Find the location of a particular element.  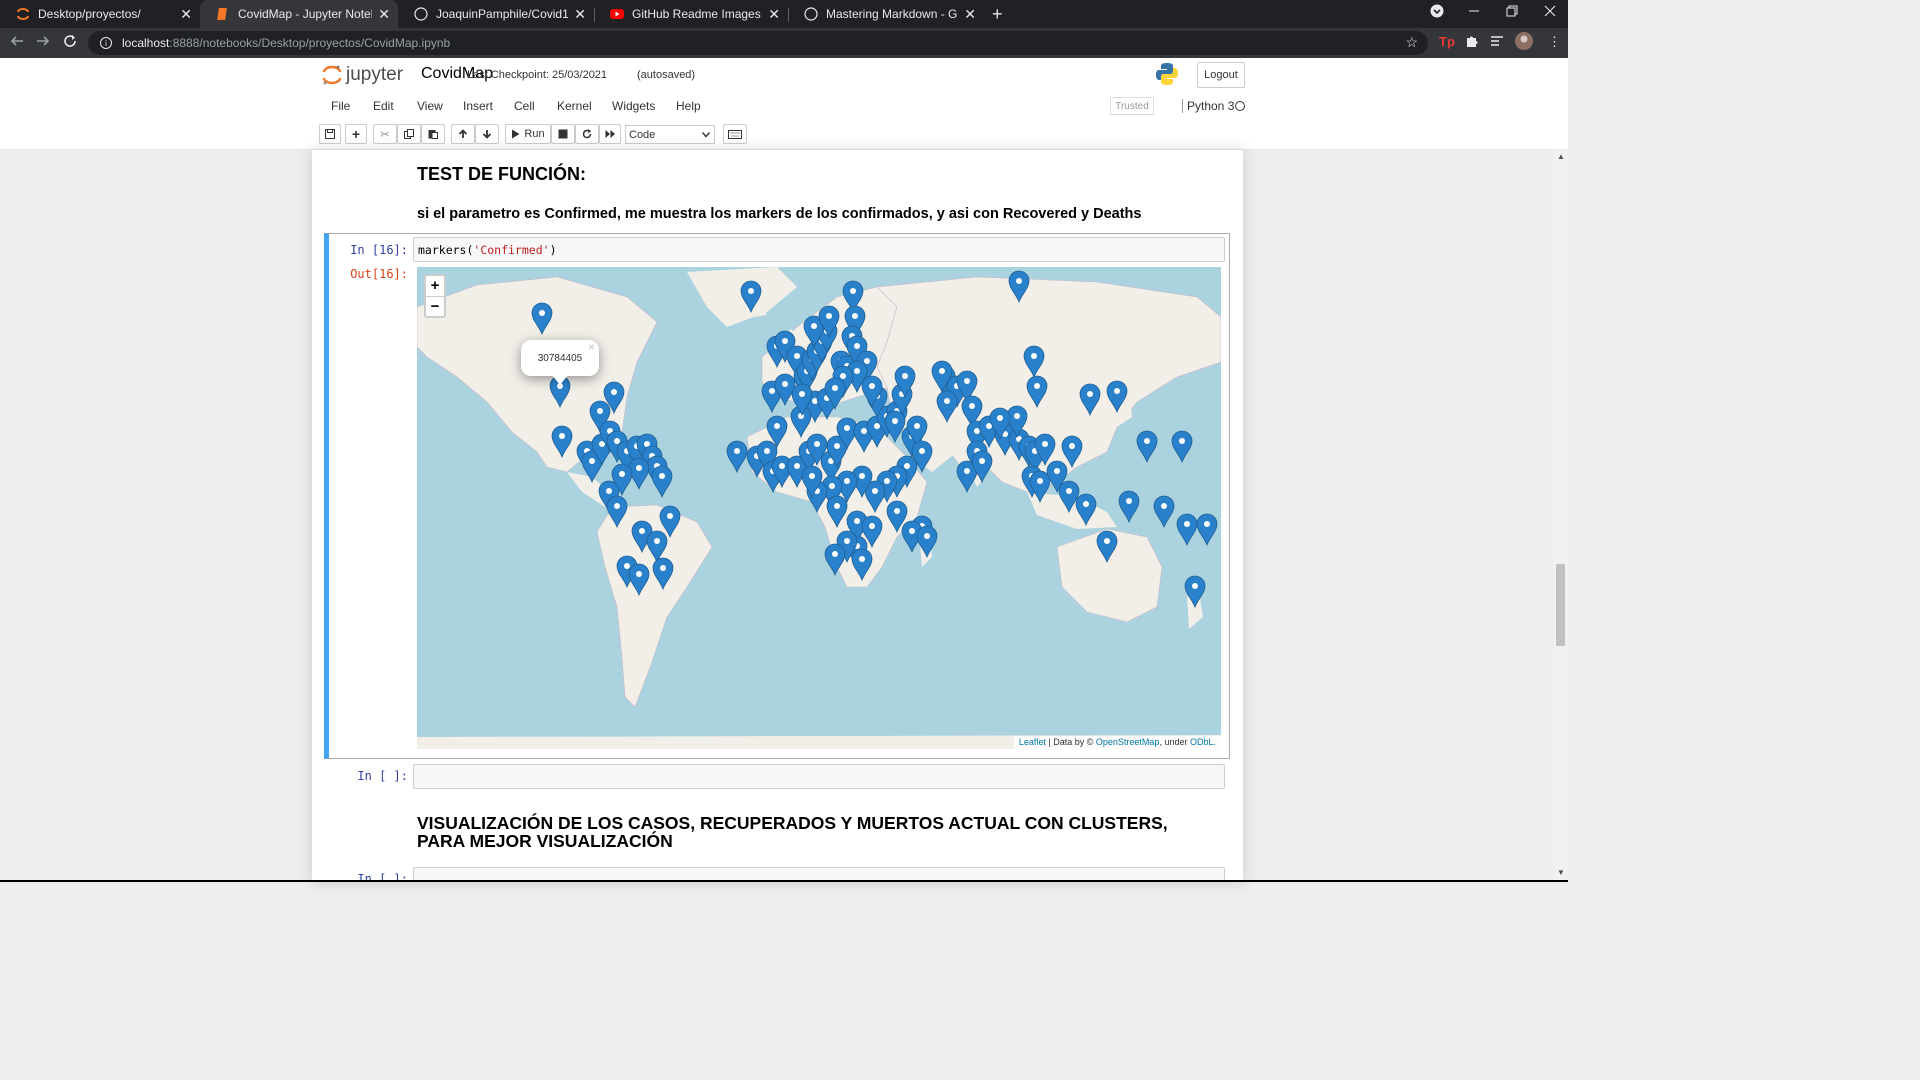

cut-button: ✂ is located at coordinates (385, 134).